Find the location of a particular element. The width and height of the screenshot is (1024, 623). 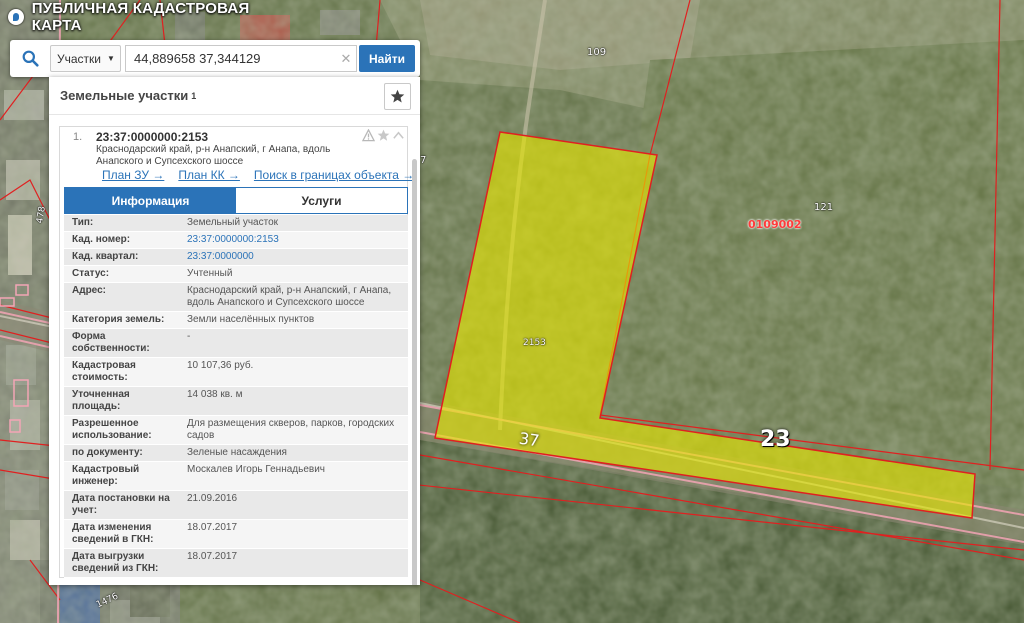

info-row: по документу: Зеленые насаждения is located at coordinates (236, 453).